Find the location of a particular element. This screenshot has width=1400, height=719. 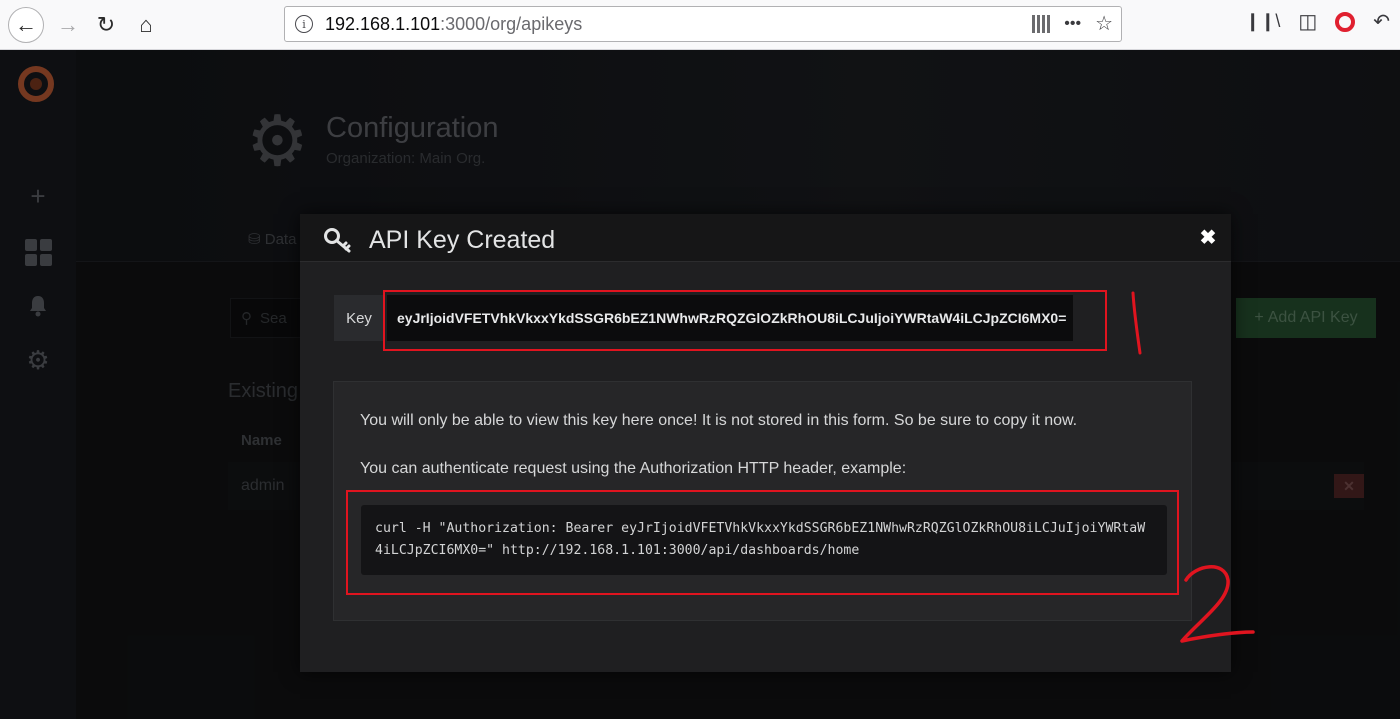

library-icon: ❙❙\ is located at coordinates (1262, 21).